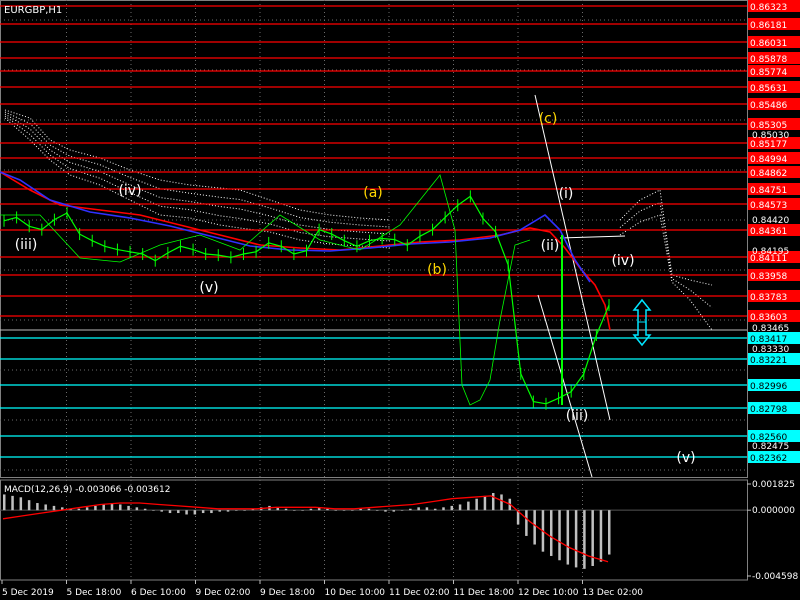 Image resolution: width=800 pixels, height=600 pixels. What do you see at coordinates (419, 593) in the screenshot?
I see `time-label: 11 Dec 02:00` at bounding box center [419, 593].